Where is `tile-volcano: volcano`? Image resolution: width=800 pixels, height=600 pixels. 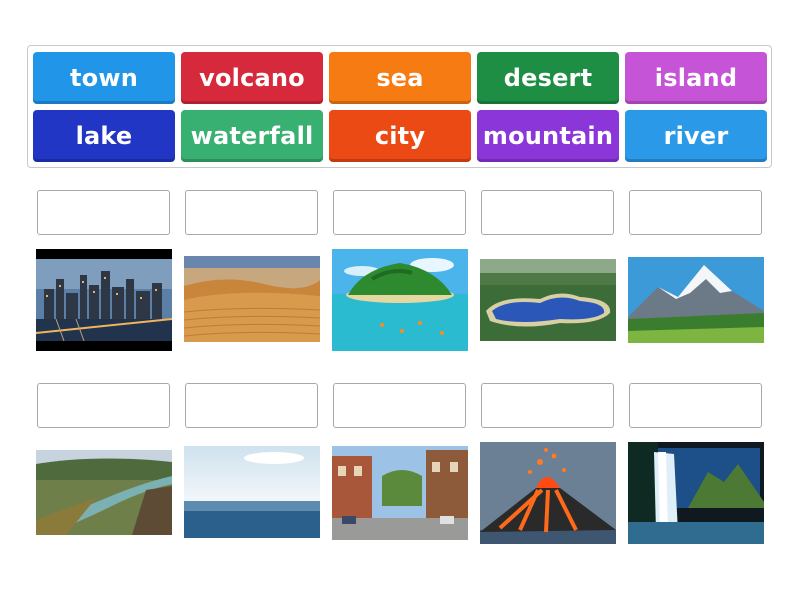 tile-volcano: volcano is located at coordinates (252, 78).